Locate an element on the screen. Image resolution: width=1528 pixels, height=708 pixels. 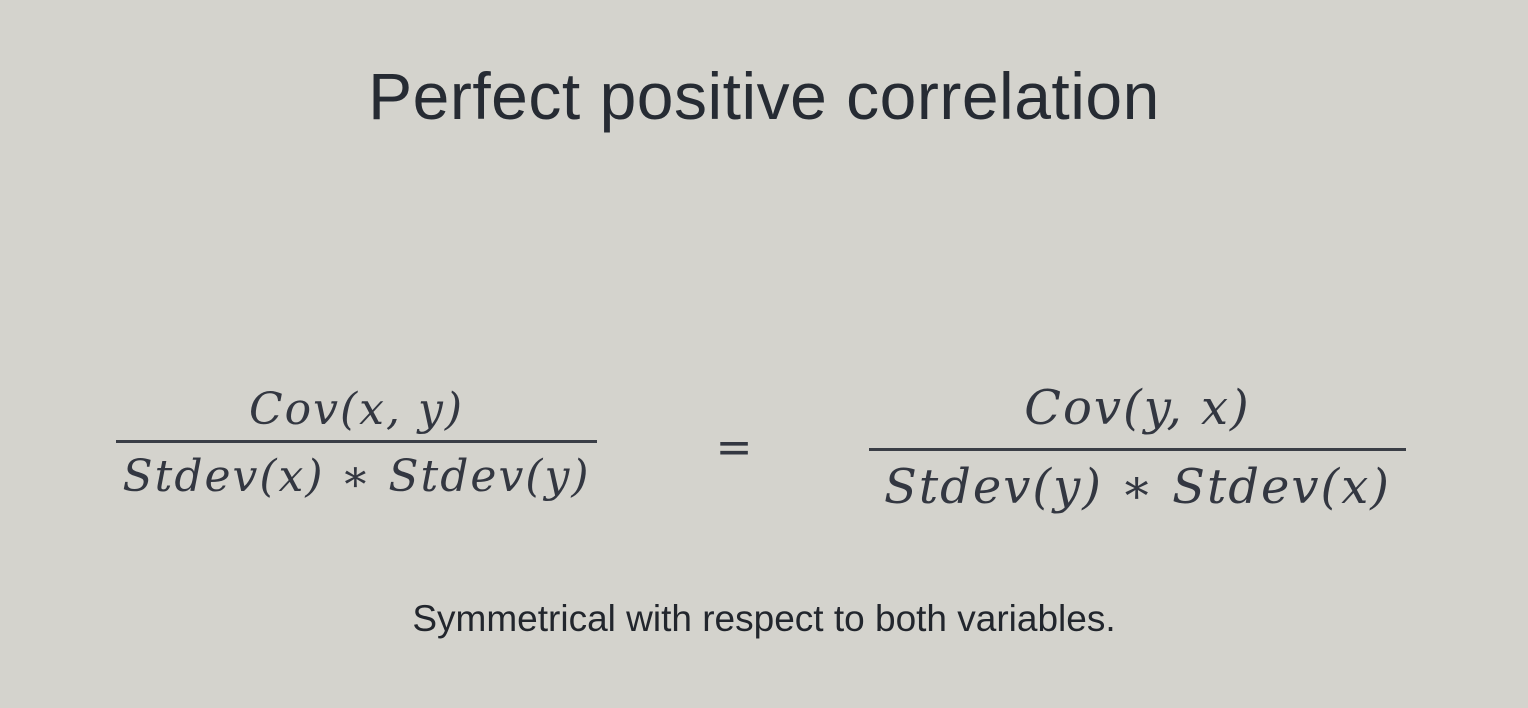
left-fraction-bar is located at coordinates (356, 441).